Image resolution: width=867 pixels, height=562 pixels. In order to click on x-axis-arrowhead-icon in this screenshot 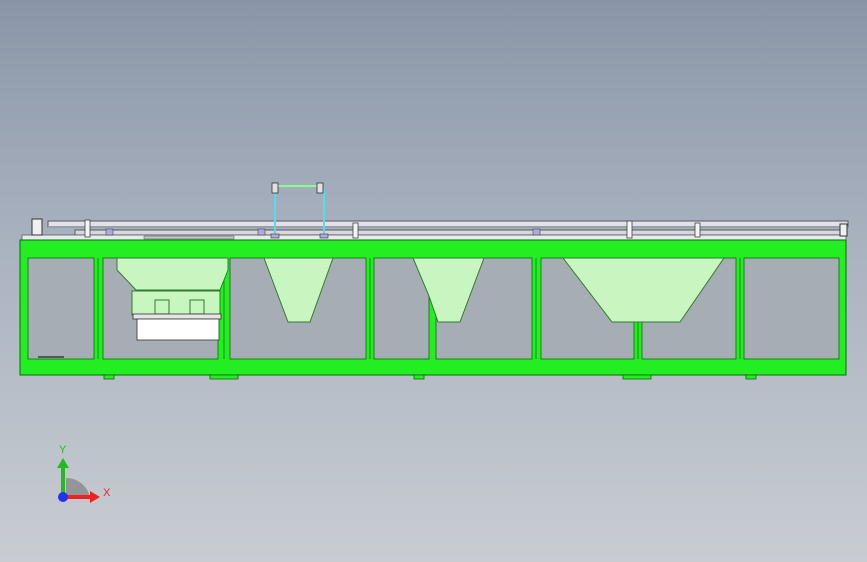, I will do `click(95, 497)`.